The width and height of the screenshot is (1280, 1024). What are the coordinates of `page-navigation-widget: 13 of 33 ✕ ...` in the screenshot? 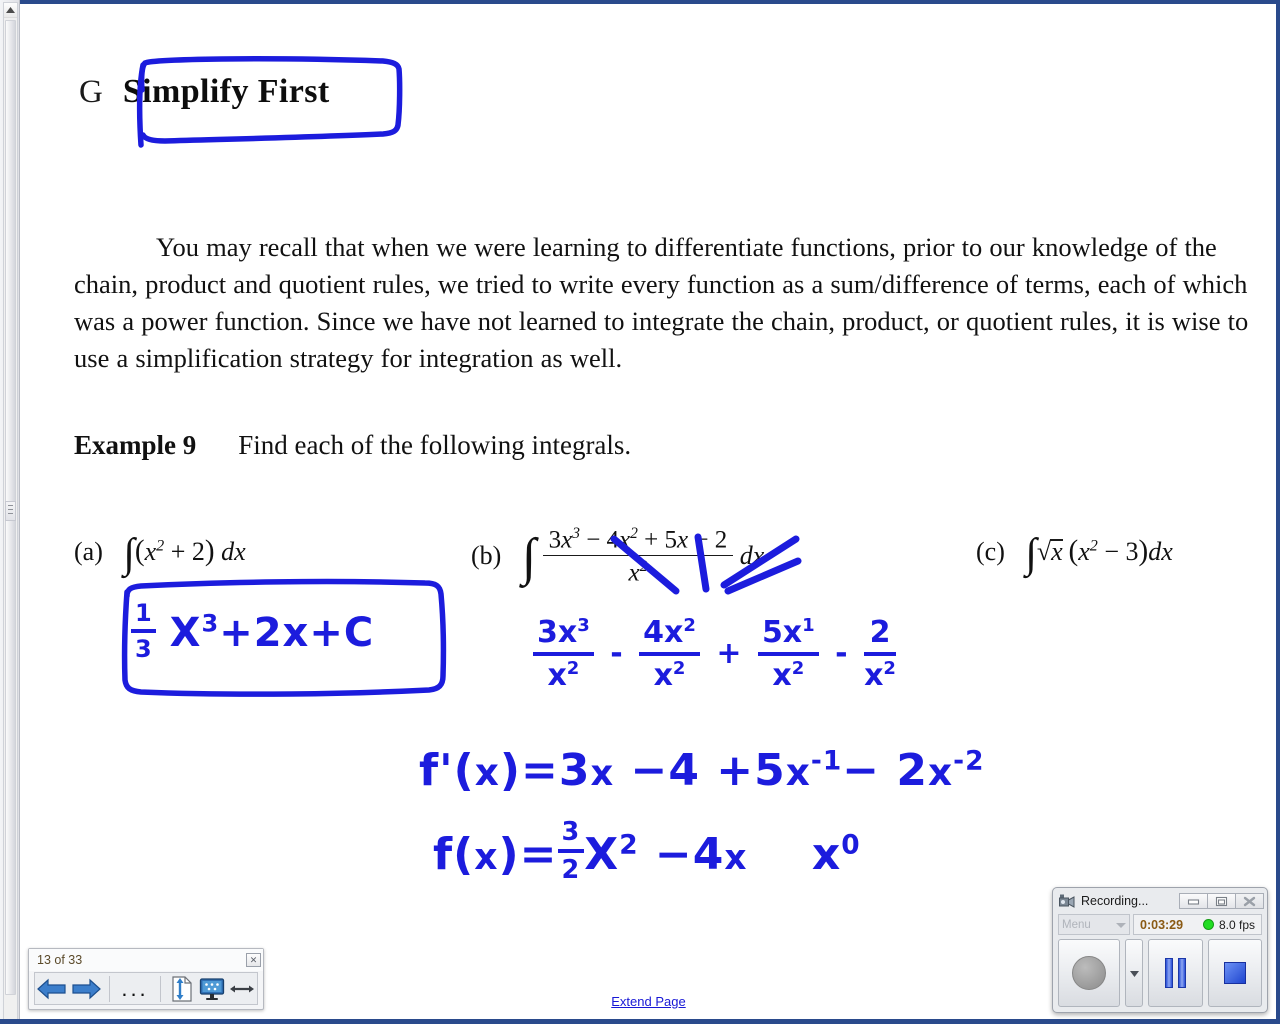 It's located at (146, 979).